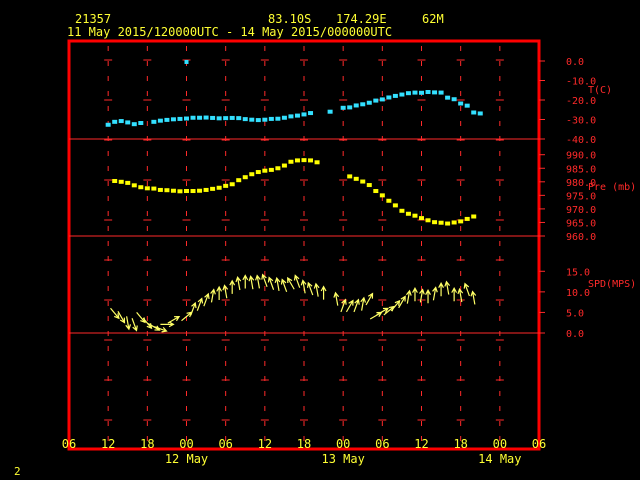 The height and width of the screenshot is (480, 640). I want to click on y-tick-label: 985.0, so click(581, 169).